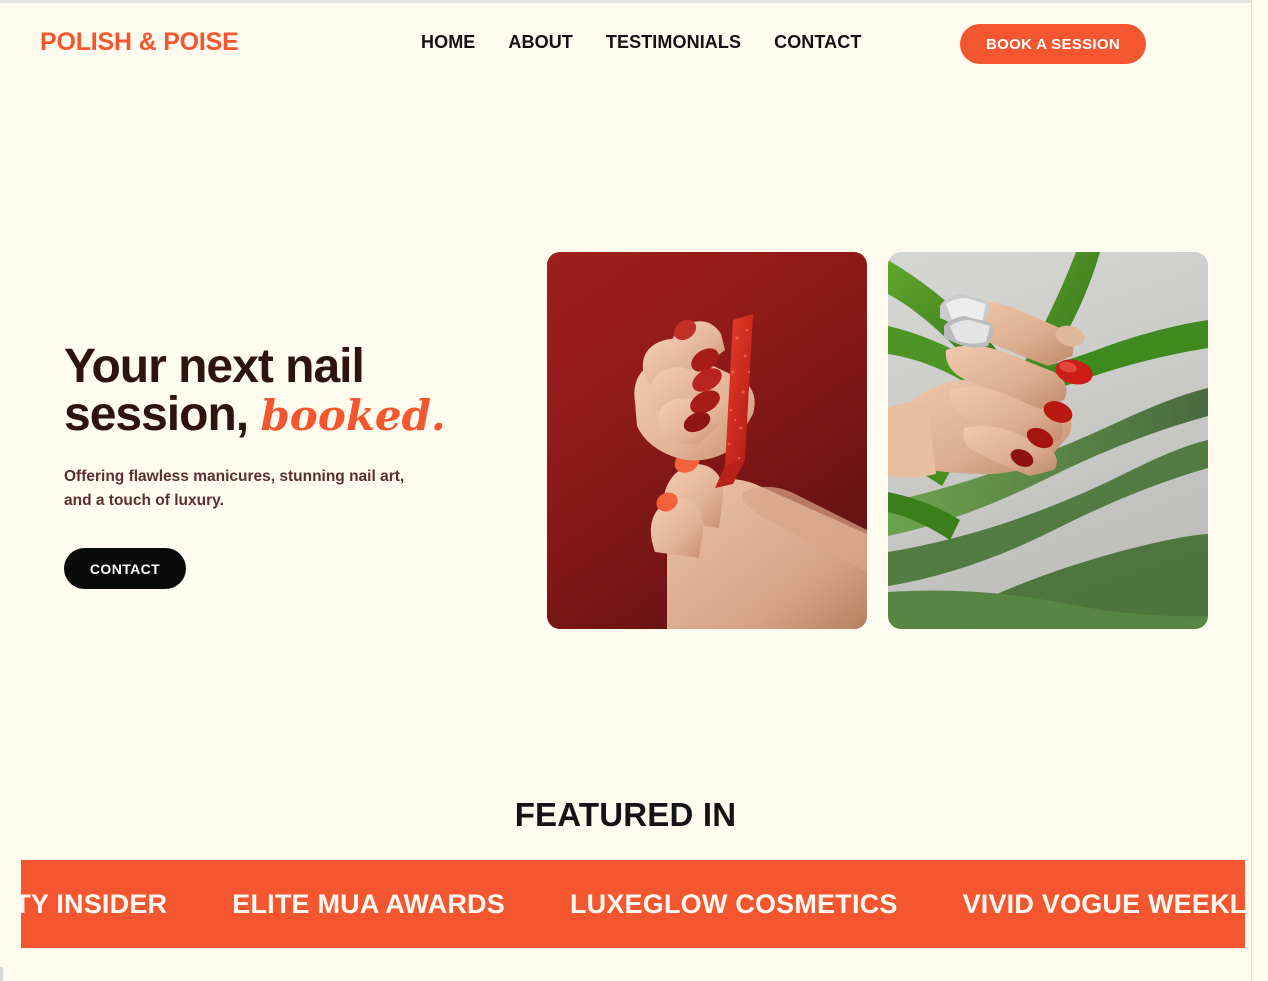  I want to click on nav-item-about: ABOUT, so click(540, 42).